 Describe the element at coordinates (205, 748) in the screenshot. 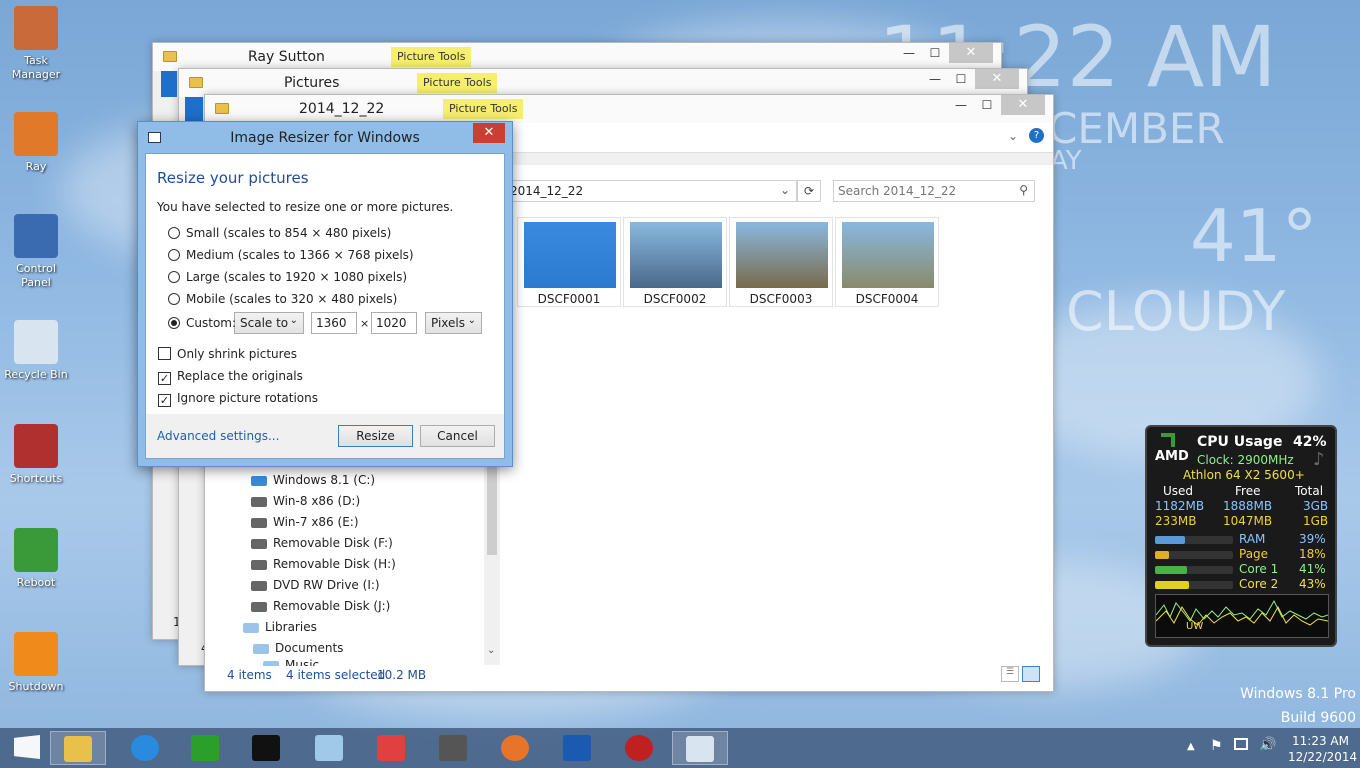

I see `taskbar-store` at that location.